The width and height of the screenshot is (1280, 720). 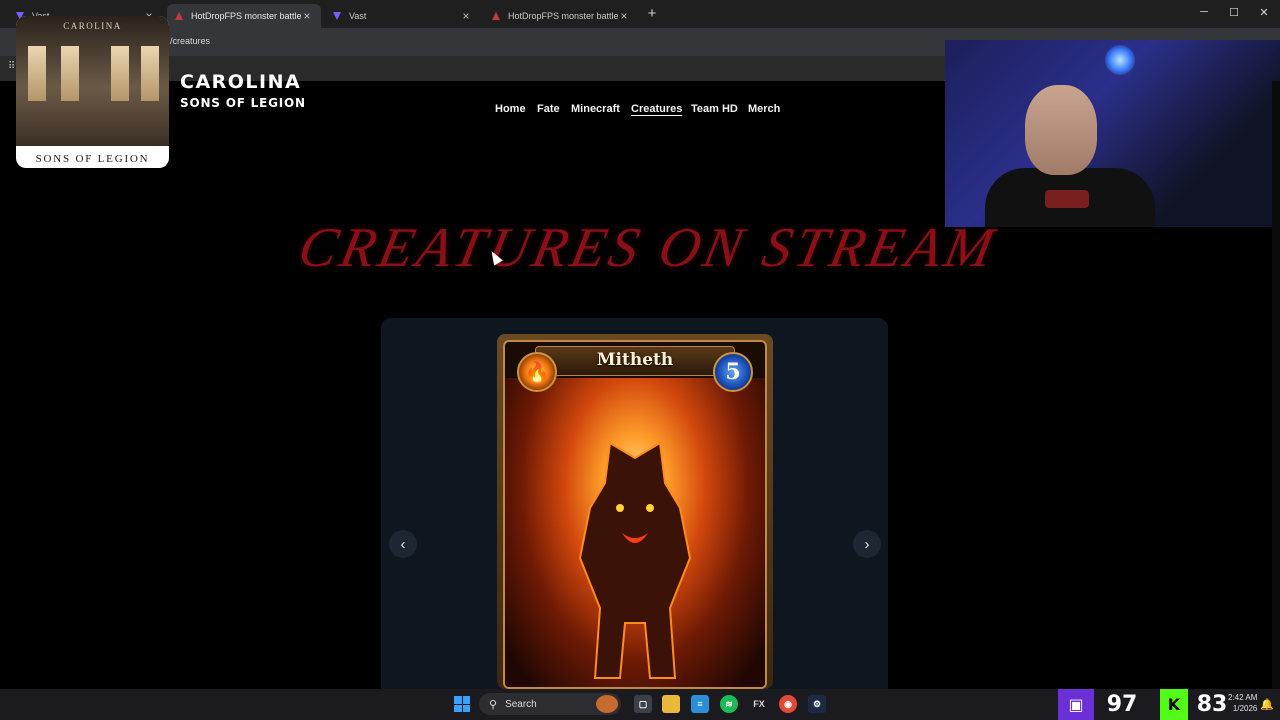 I want to click on nav-creatures: Creatures, so click(x=656, y=109).